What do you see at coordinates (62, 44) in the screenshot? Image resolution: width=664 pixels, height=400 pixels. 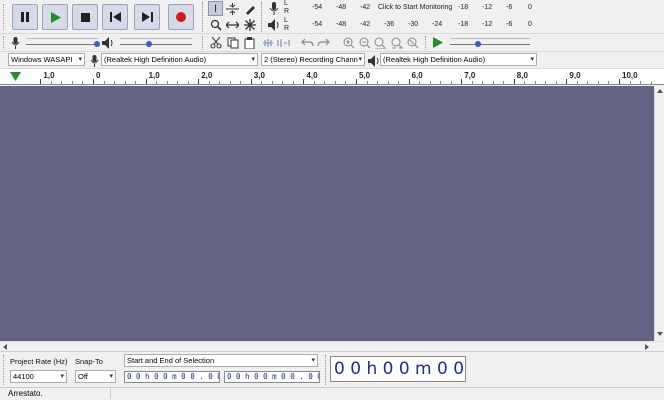 I see `record-volume-slider` at bounding box center [62, 44].